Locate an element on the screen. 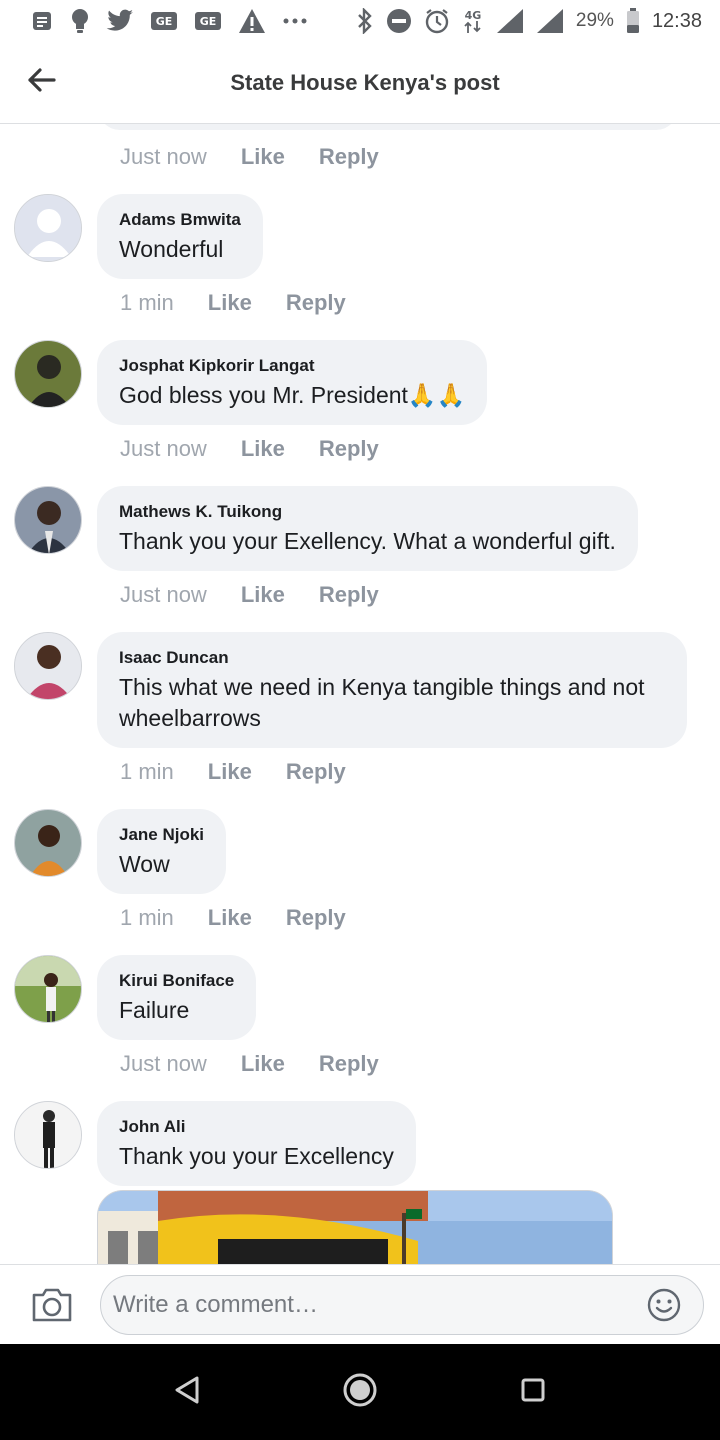 This screenshot has width=720, height=1440. alarm-icon is located at coordinates (437, 21).